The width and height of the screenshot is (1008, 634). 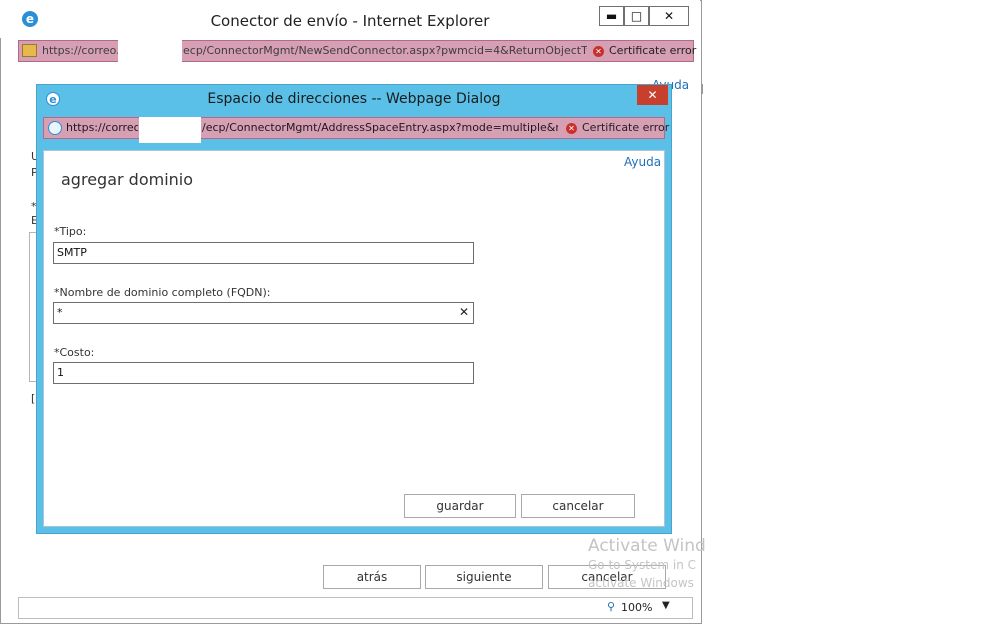 What do you see at coordinates (652, 95) in the screenshot?
I see `dialog-close-icon: ✕` at bounding box center [652, 95].